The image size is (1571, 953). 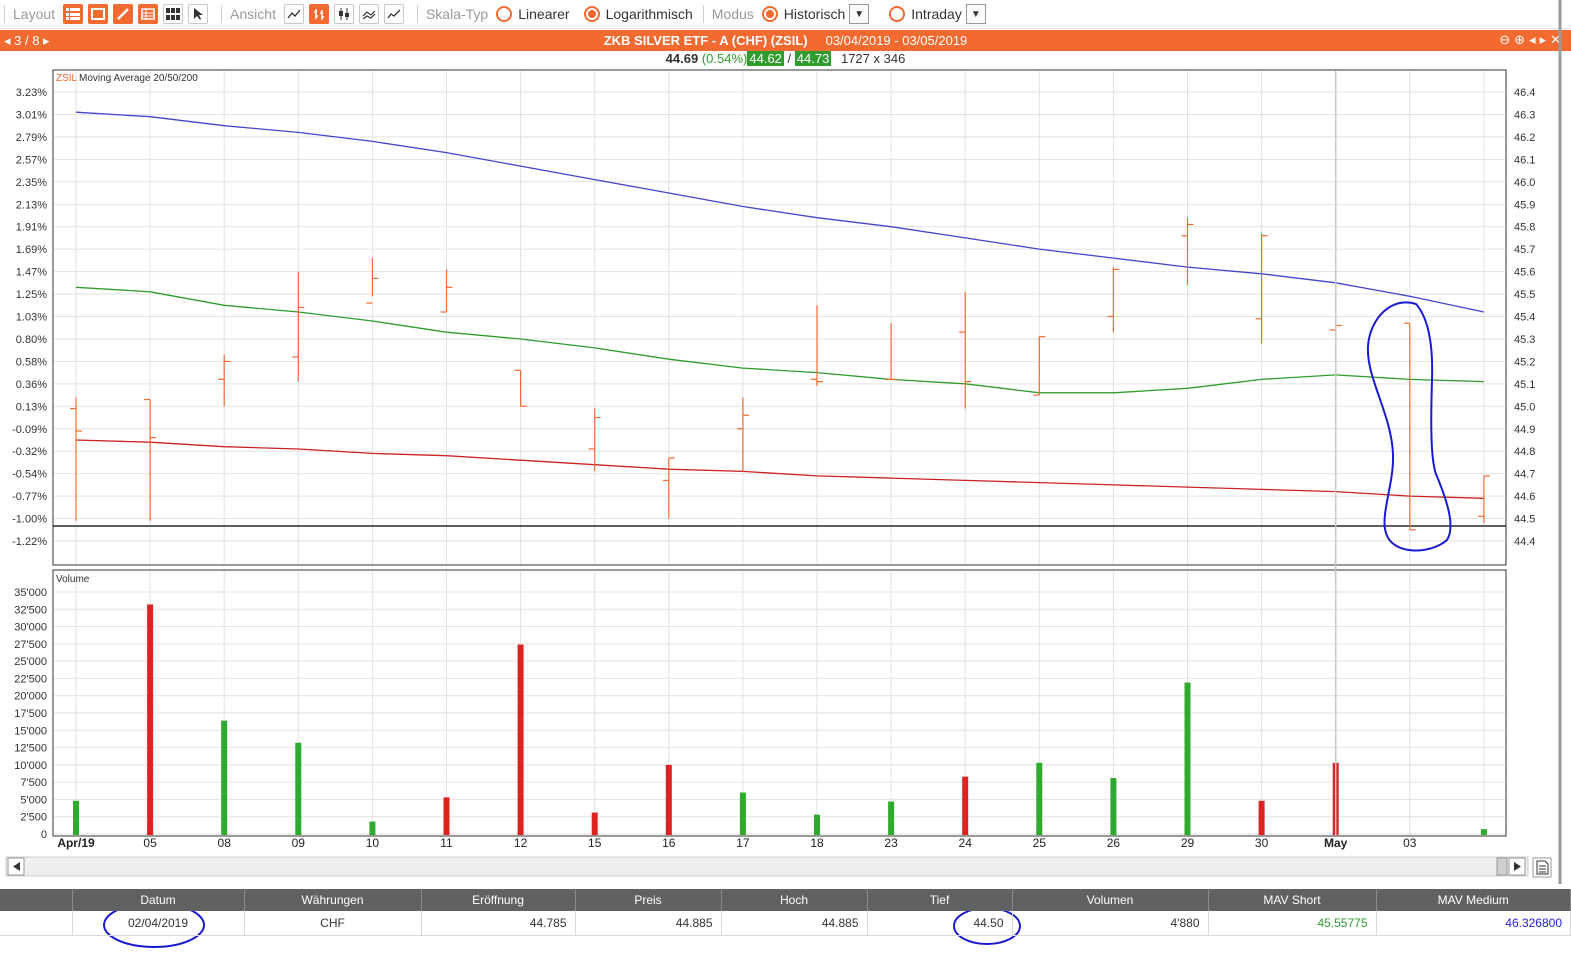 I want to click on bid-ask-size: 1727 x 346, so click(x=873, y=58).